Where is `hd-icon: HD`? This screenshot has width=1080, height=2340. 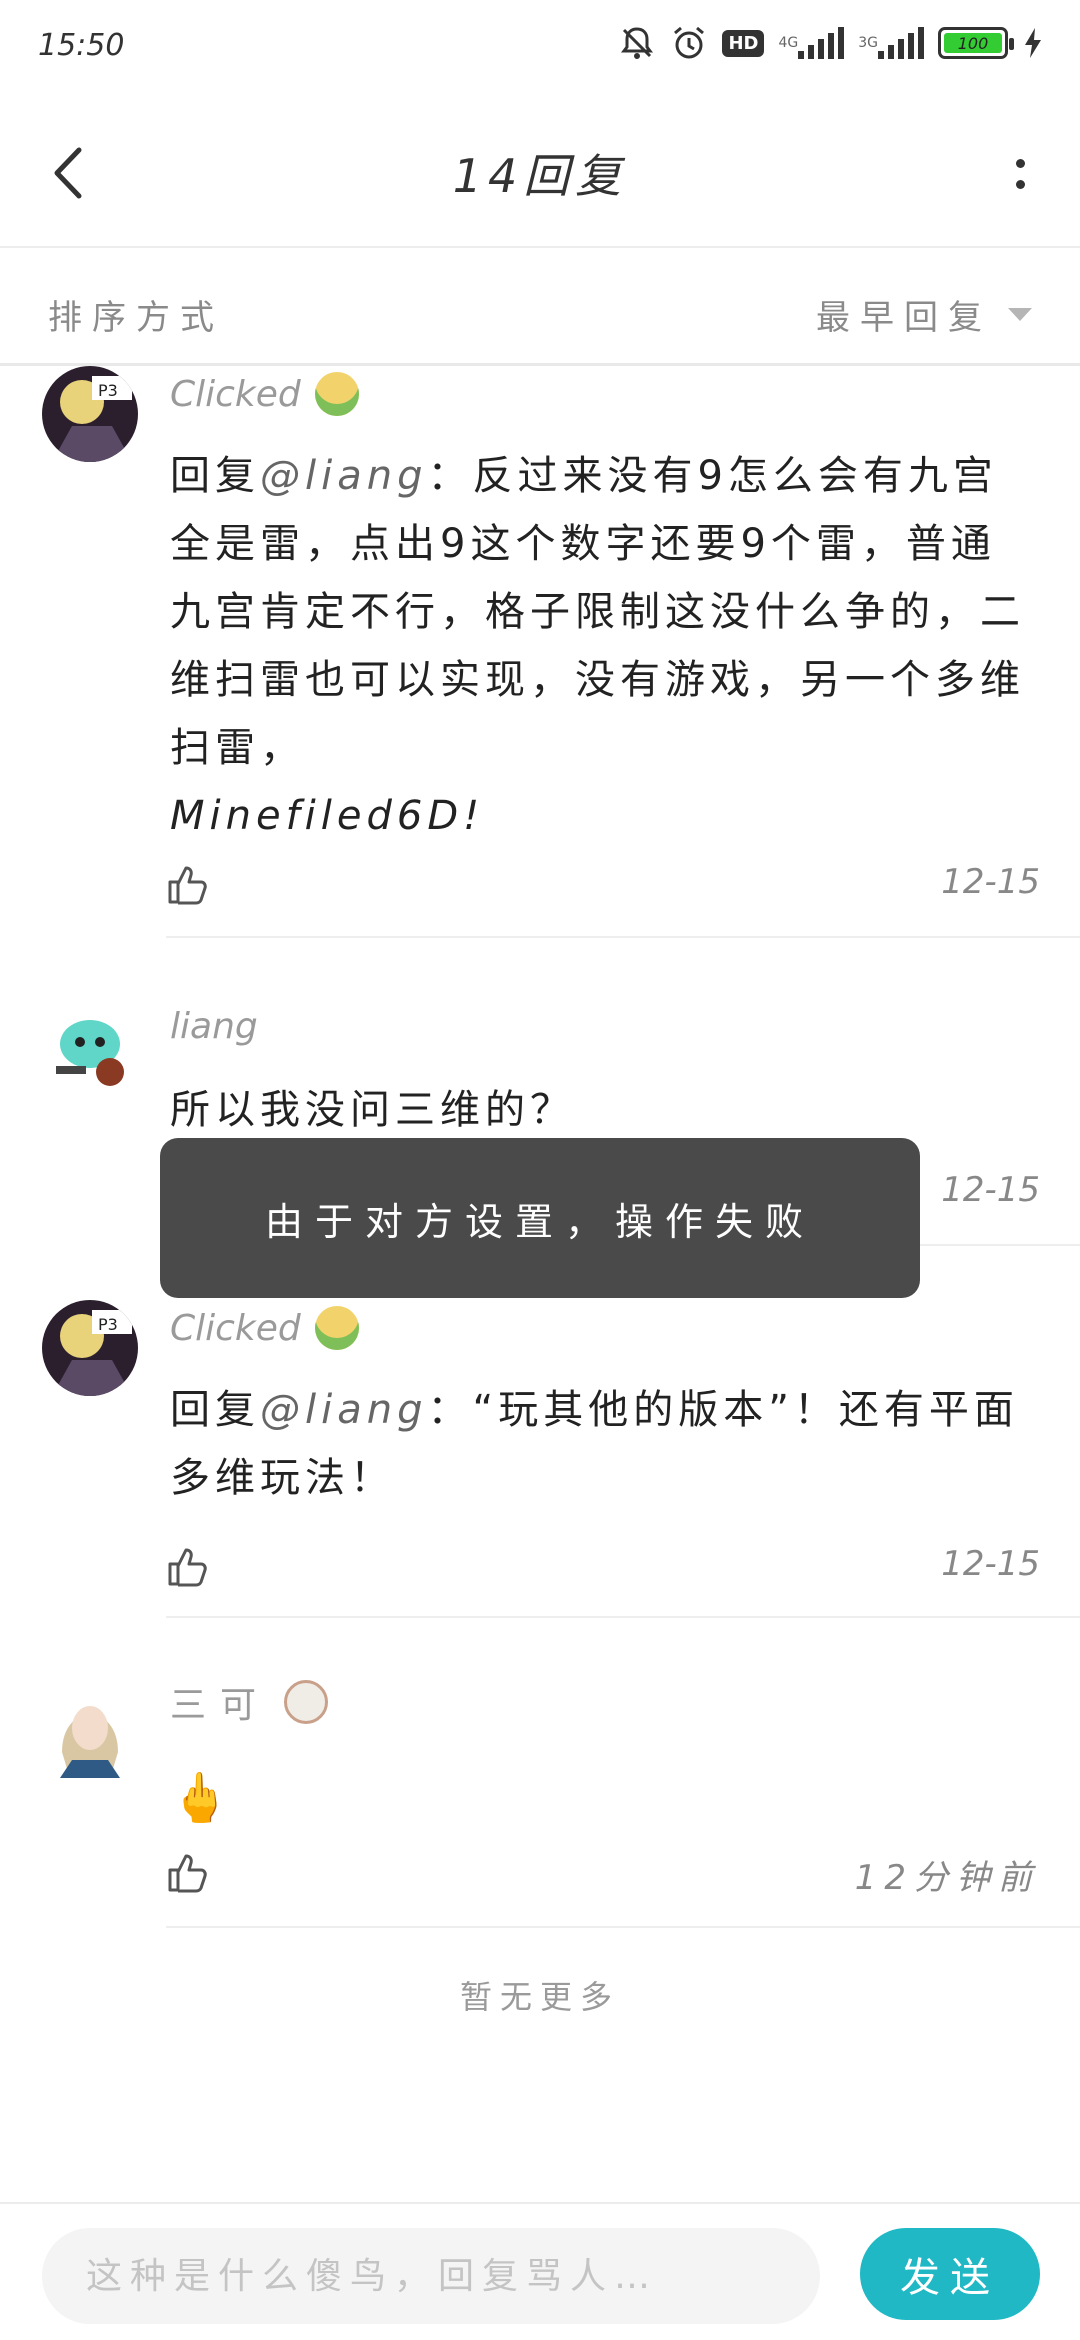 hd-icon: HD is located at coordinates (743, 43).